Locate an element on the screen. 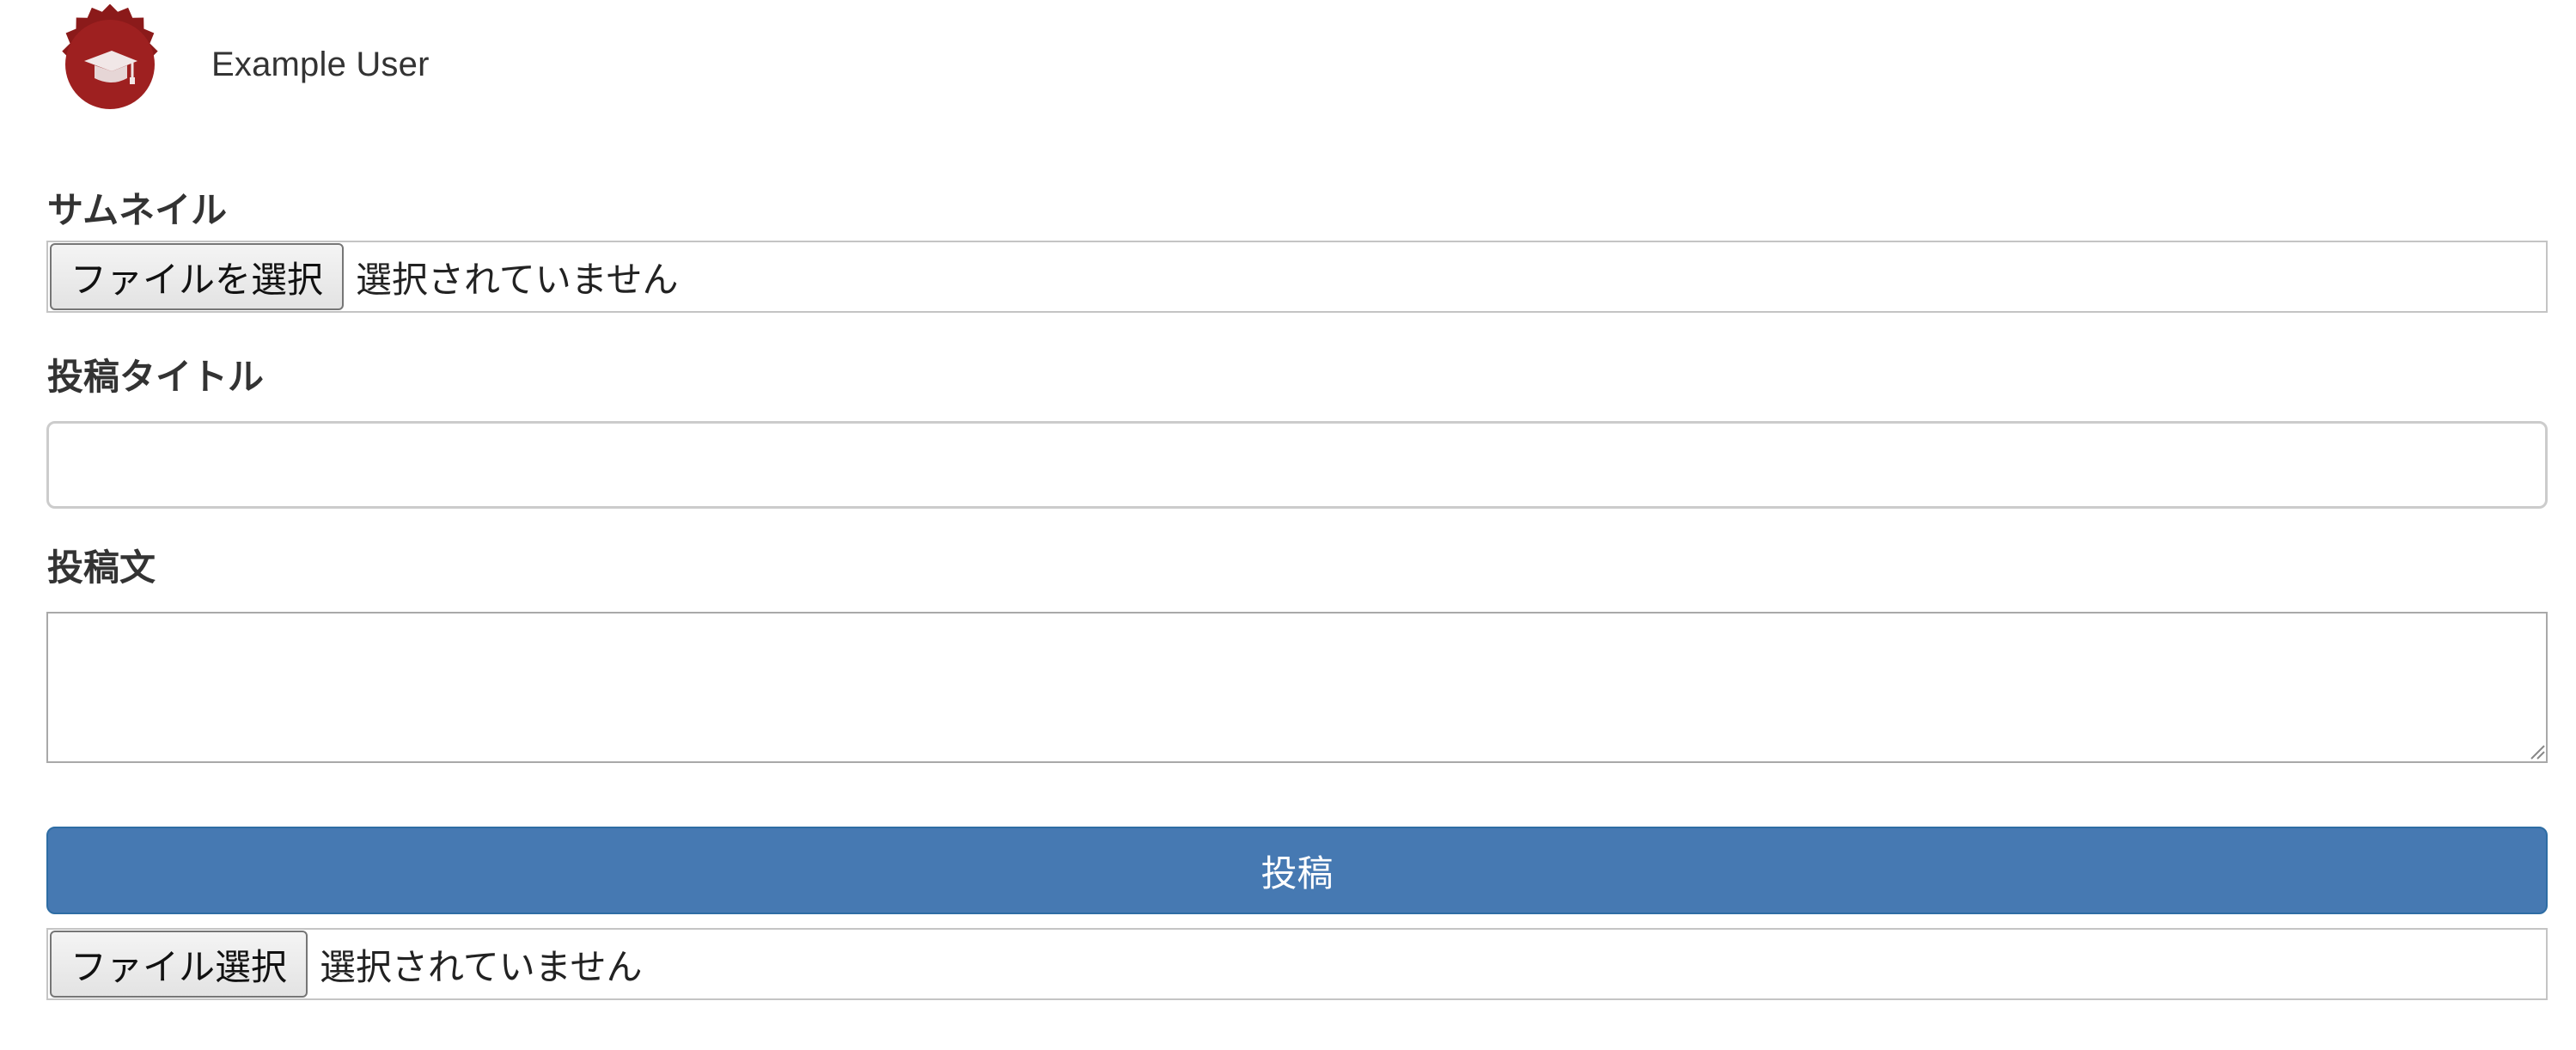 The image size is (2576, 1050). post-body-textarea is located at coordinates (1297, 687).